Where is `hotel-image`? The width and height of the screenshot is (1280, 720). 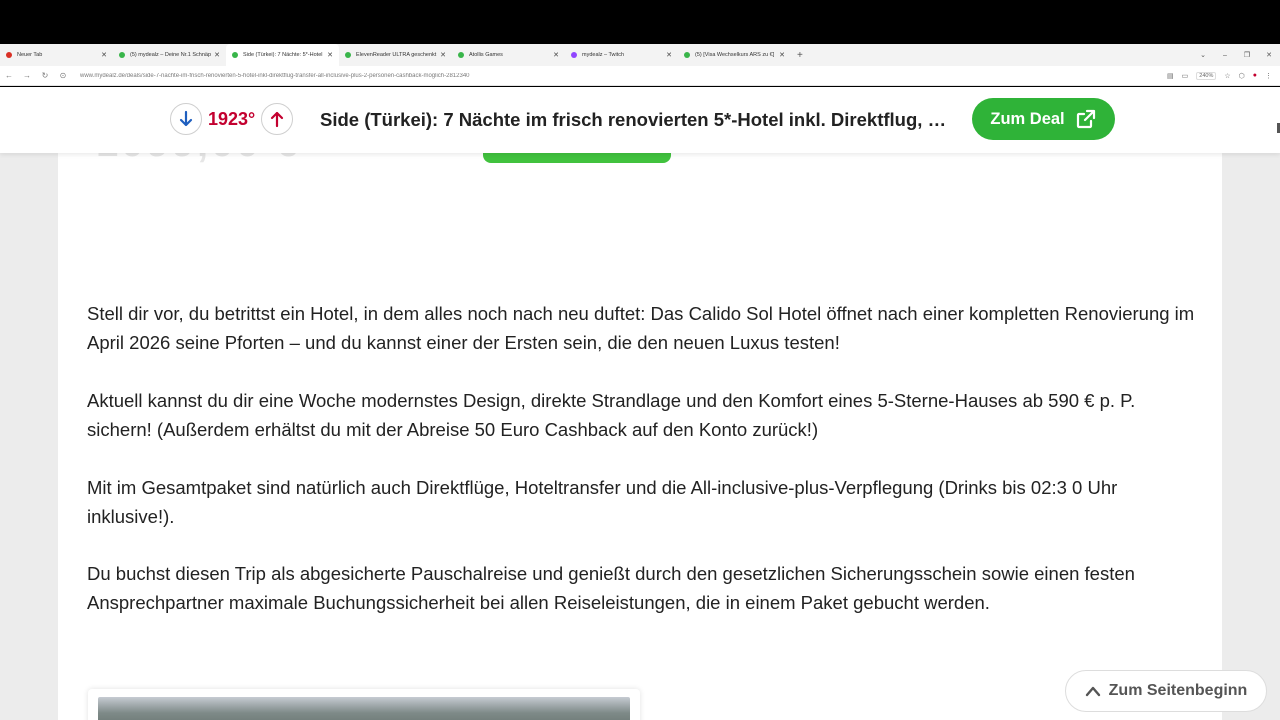
hotel-image is located at coordinates (364, 708).